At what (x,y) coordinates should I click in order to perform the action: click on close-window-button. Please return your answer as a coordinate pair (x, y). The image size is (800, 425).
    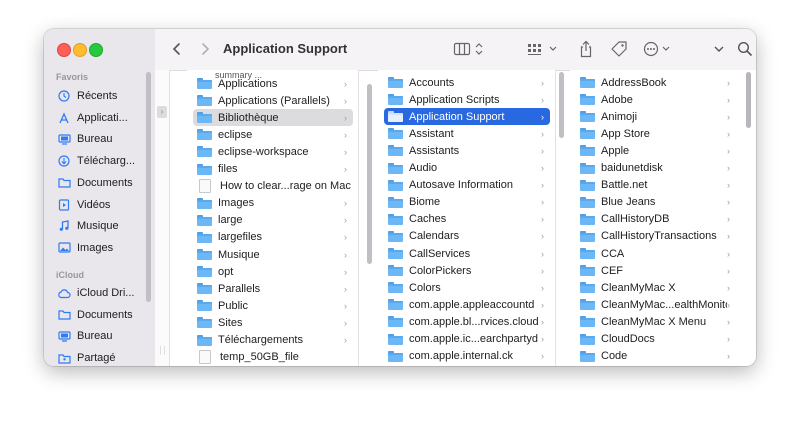
    Looking at the image, I should click on (64, 50).